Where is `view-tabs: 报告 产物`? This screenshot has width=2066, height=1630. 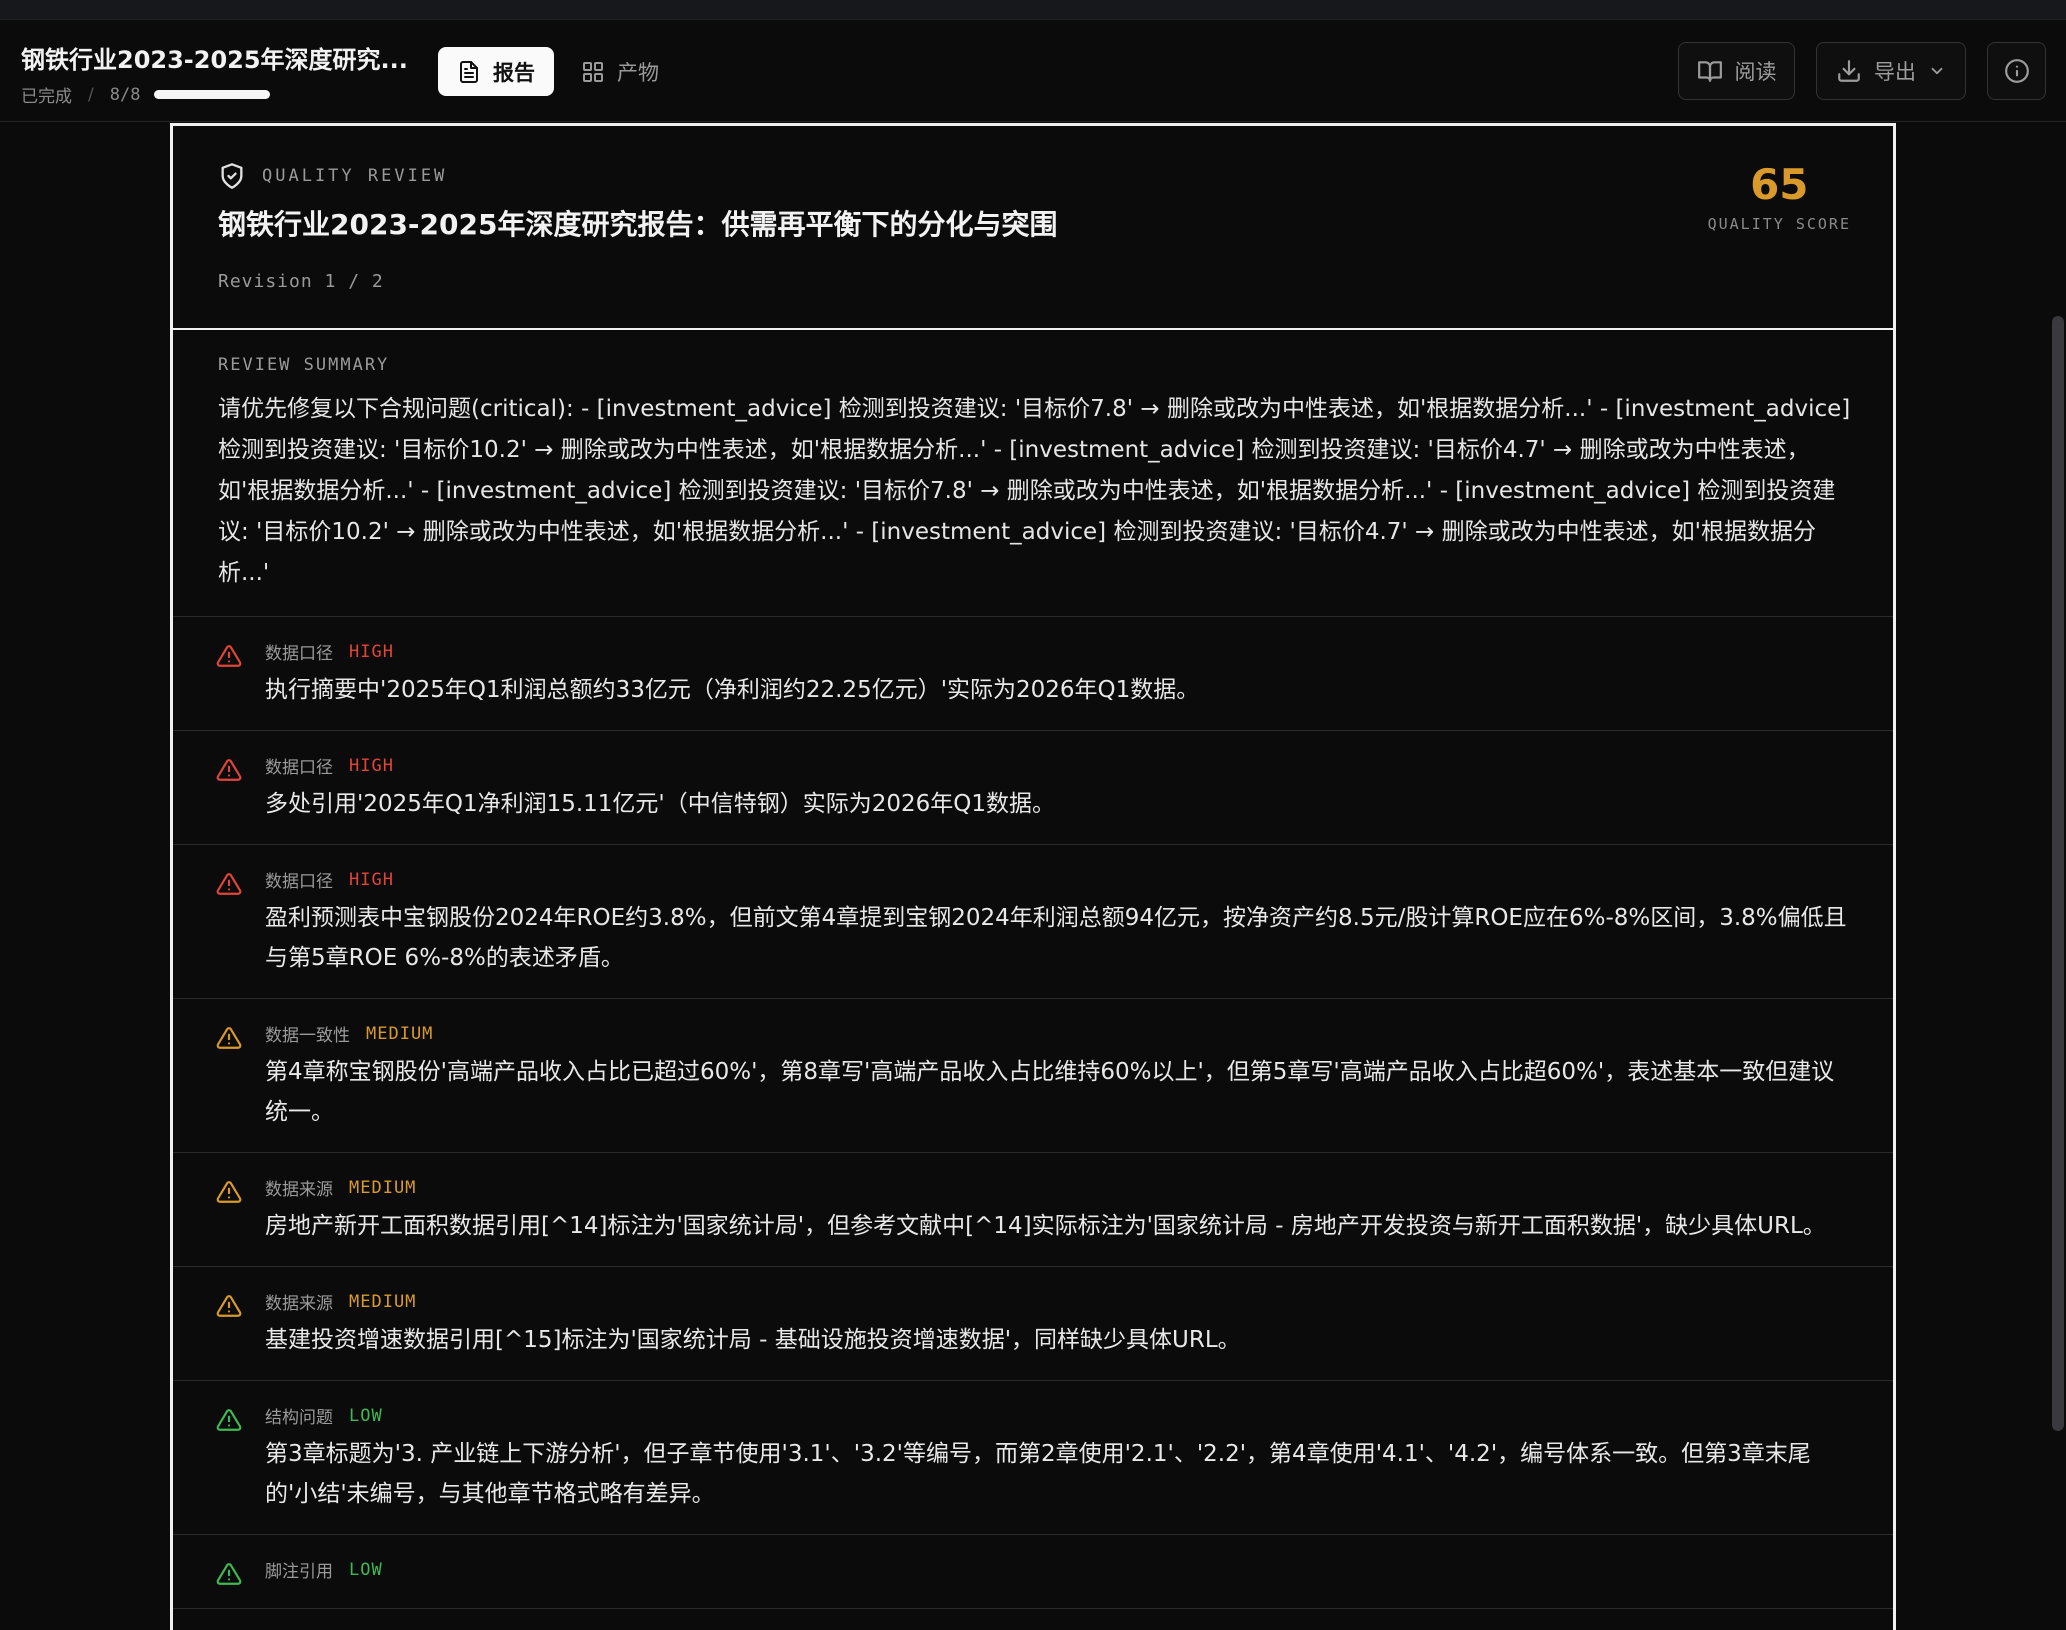
view-tabs: 报告 产物 is located at coordinates (558, 71).